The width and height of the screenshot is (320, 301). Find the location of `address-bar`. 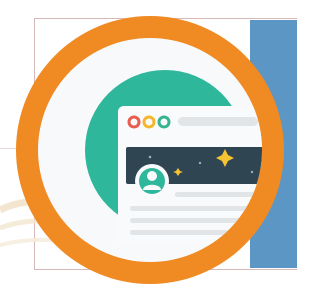

address-bar is located at coordinates (218, 121).